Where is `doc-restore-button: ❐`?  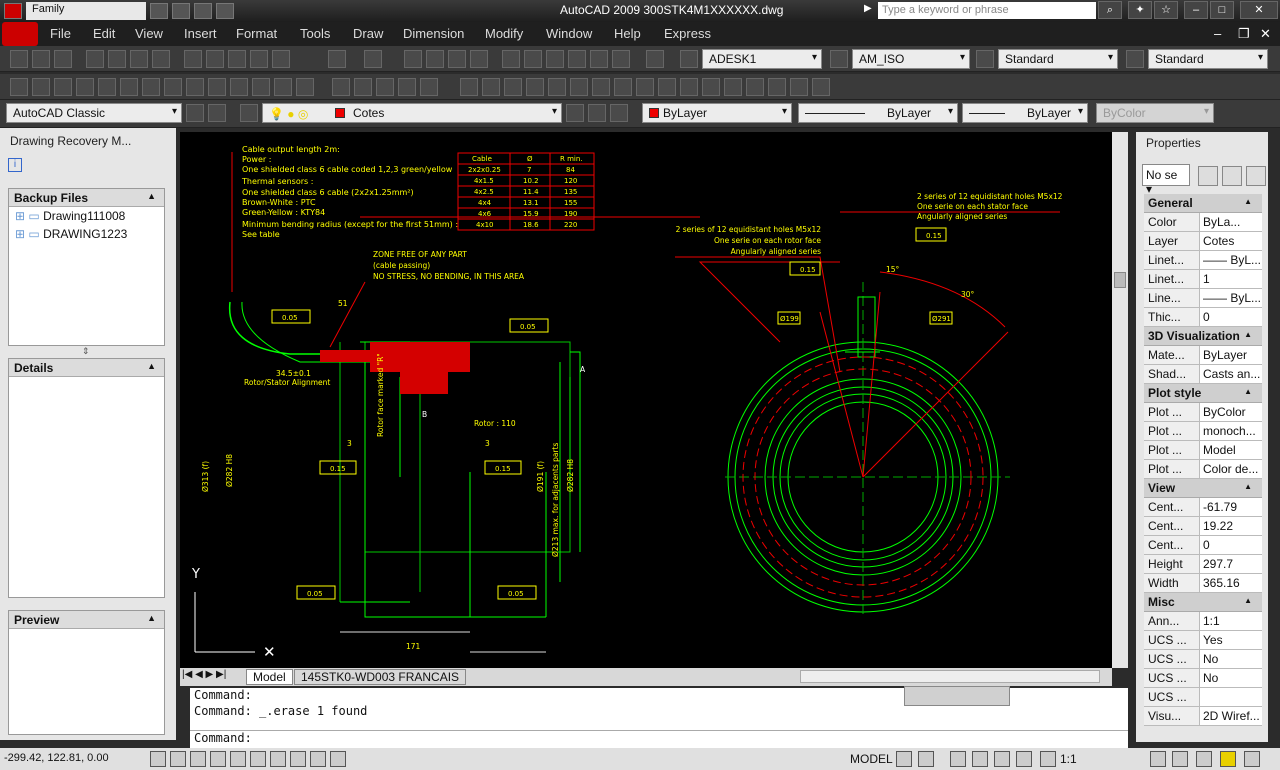 doc-restore-button: ❐ is located at coordinates (1244, 34).